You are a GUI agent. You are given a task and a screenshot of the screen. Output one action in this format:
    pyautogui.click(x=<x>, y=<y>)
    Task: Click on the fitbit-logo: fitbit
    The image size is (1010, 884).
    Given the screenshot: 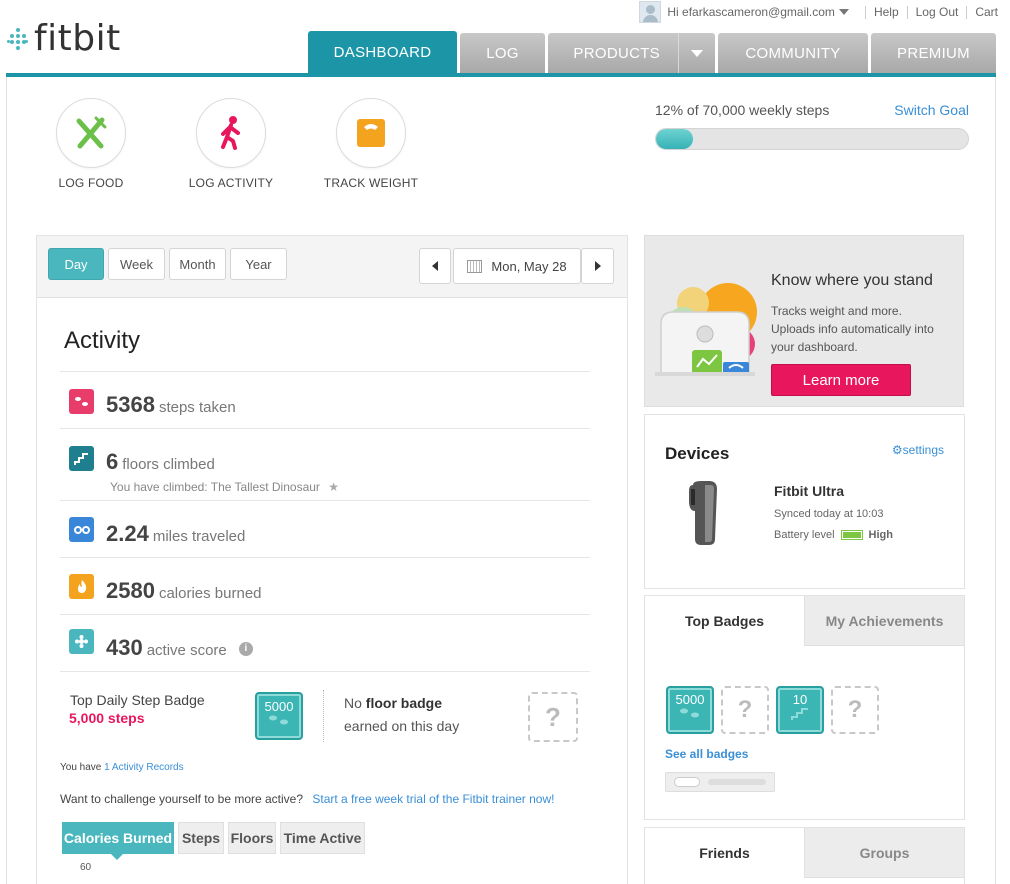 What is the action you would take?
    pyautogui.click(x=64, y=38)
    